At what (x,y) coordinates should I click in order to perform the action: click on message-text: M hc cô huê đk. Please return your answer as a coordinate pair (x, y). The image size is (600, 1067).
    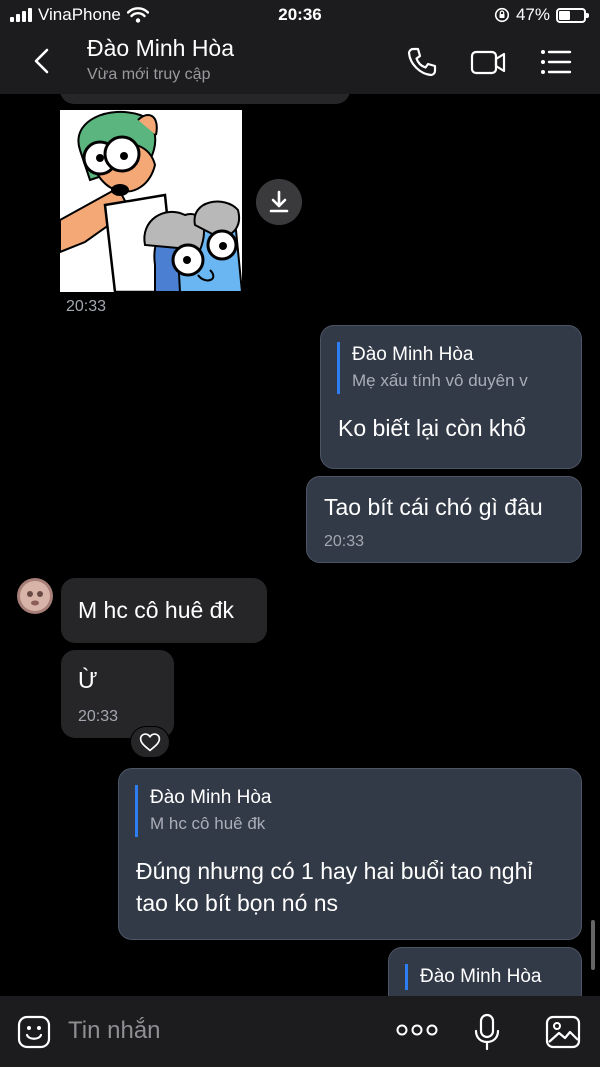
    Looking at the image, I should click on (156, 610).